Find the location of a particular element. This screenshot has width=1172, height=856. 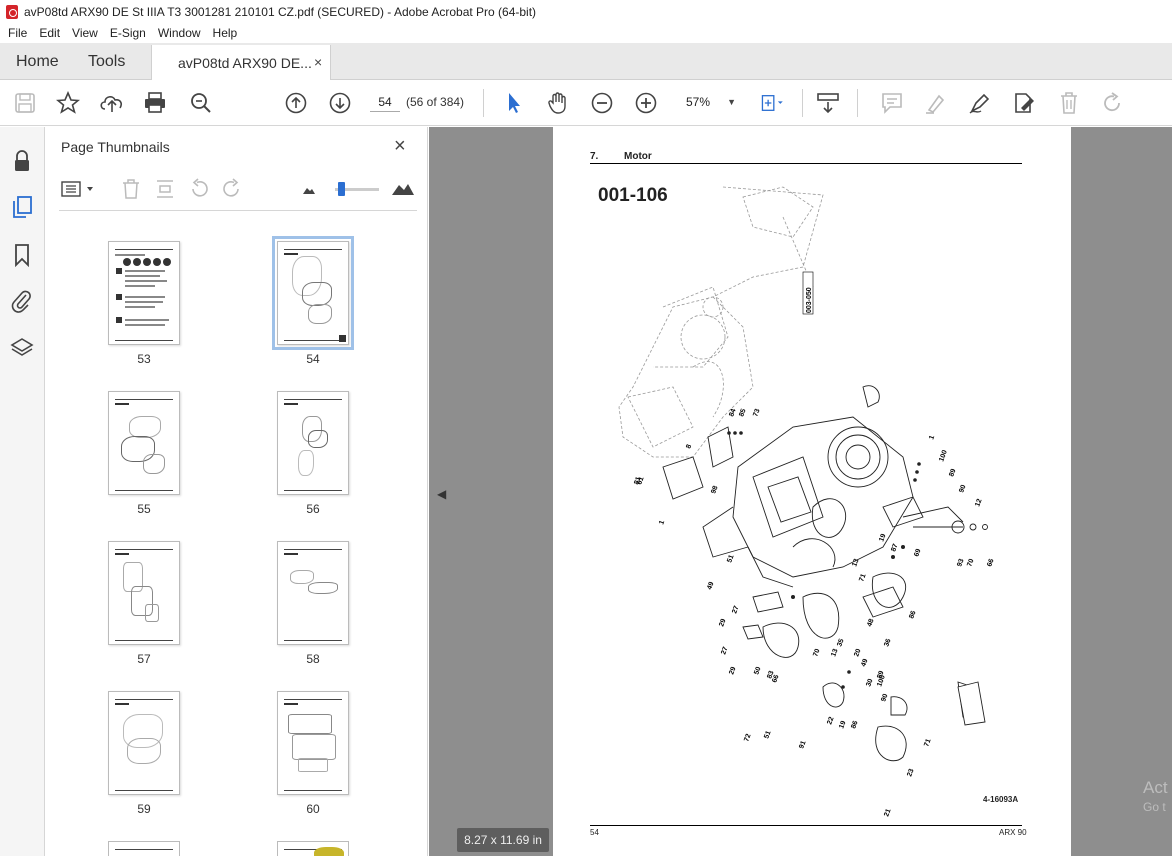

redo-icon is located at coordinates (1112, 103).